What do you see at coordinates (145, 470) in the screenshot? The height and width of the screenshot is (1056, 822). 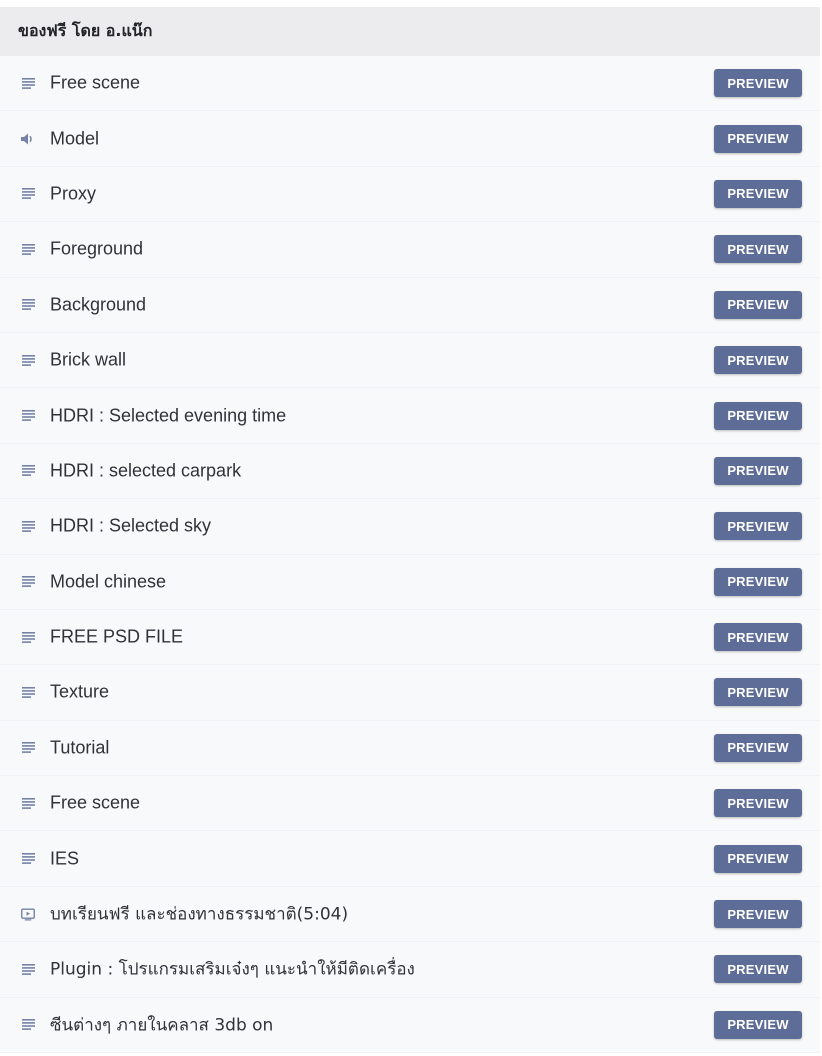 I see `lesson-title: HDRI : selected carpark` at bounding box center [145, 470].